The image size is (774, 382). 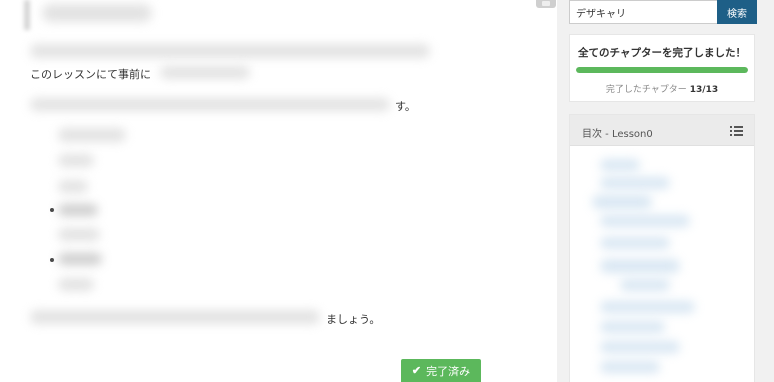 I want to click on toc-title: 目次 - Lesson0, so click(x=617, y=134).